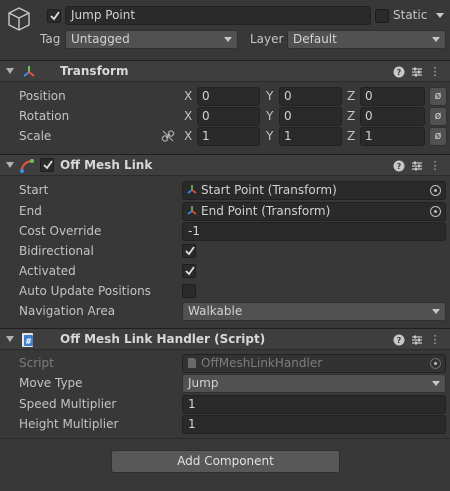 This screenshot has height=491, width=450. Describe the element at coordinates (189, 271) in the screenshot. I see `activated-checkbox` at that location.